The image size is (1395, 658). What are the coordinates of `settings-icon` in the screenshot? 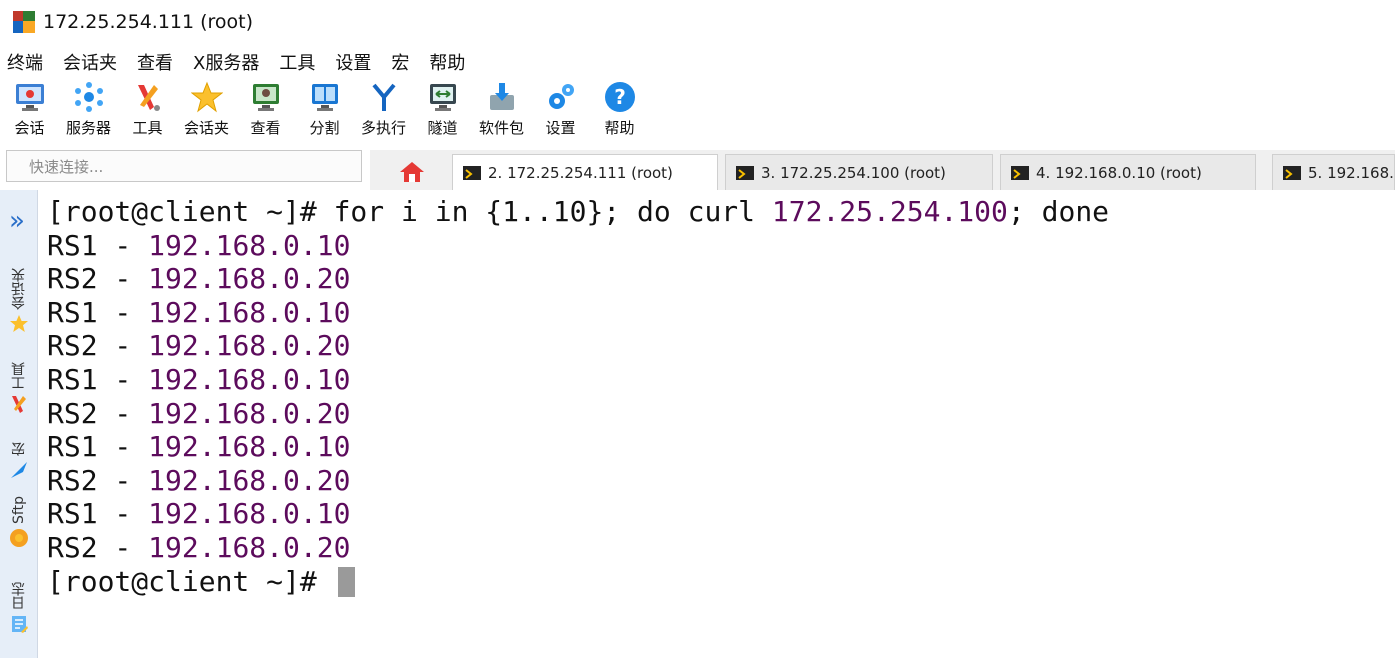 It's located at (561, 97).